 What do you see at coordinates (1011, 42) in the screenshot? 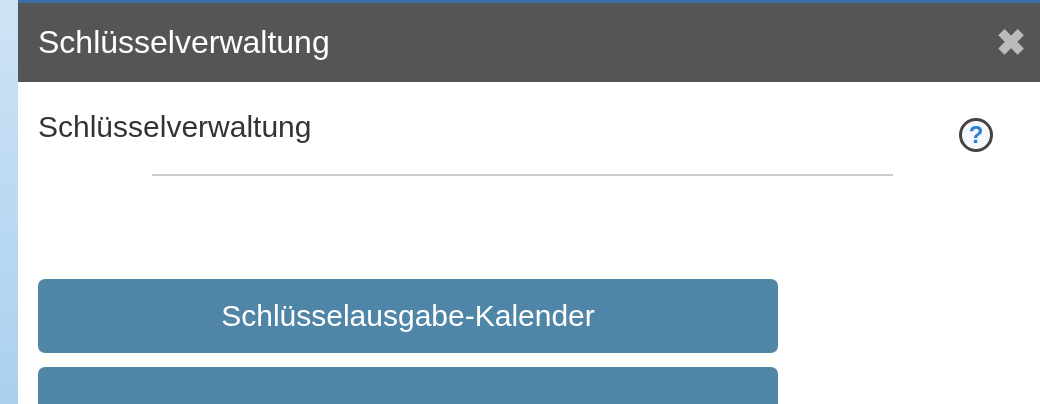
I see `close-button: ✖` at bounding box center [1011, 42].